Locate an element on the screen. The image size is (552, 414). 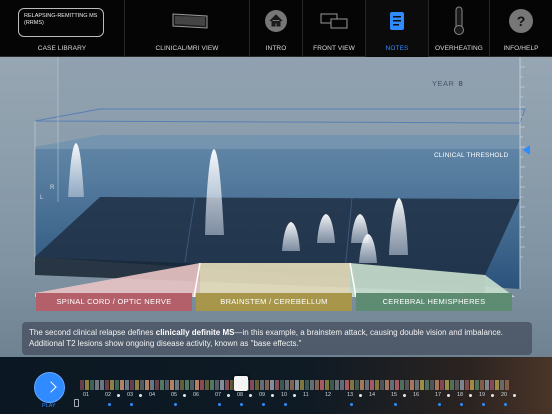
timeline-year-label: 17 is located at coordinates (438, 395).